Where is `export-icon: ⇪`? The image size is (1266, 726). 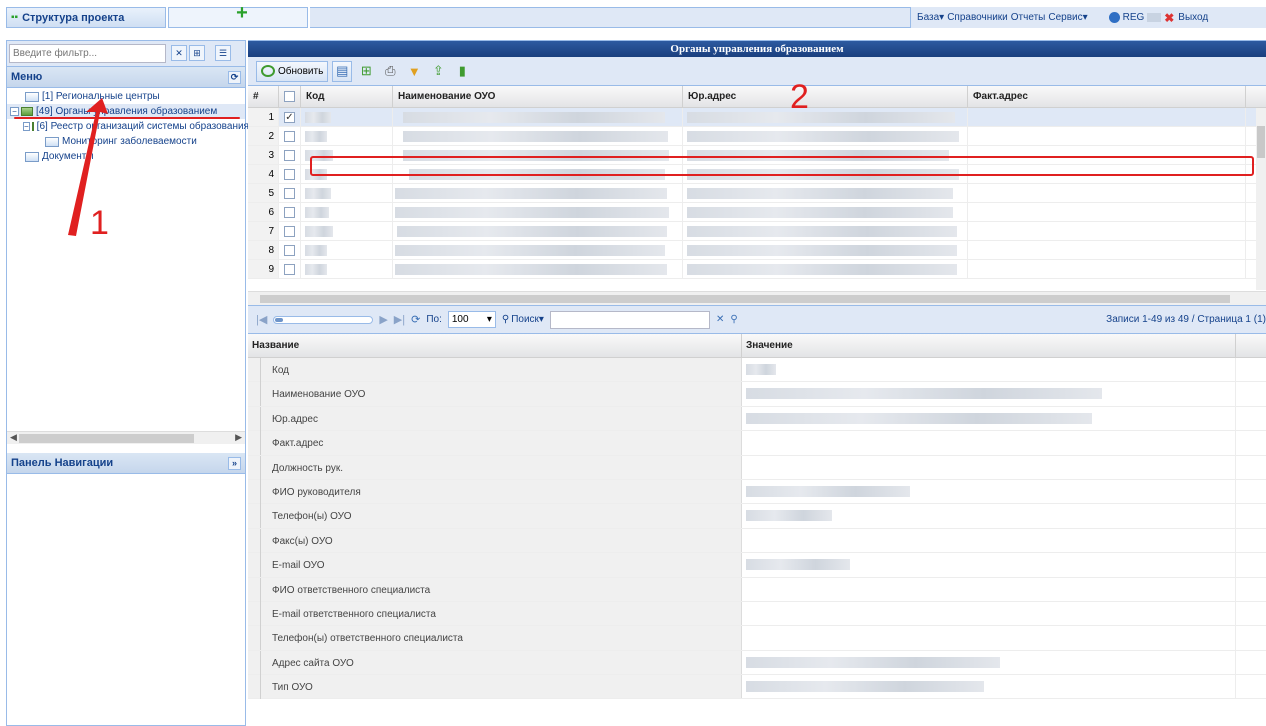 export-icon: ⇪ is located at coordinates (438, 71).